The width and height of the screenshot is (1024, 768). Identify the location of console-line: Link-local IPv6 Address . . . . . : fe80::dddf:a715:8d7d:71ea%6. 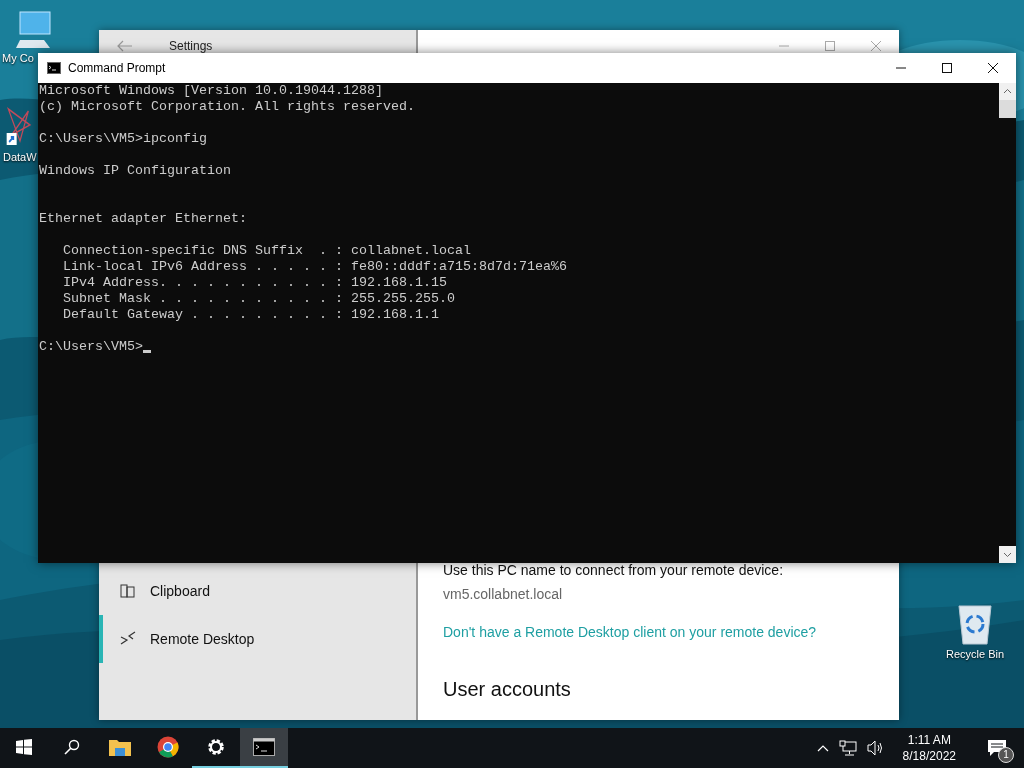
(314, 267).